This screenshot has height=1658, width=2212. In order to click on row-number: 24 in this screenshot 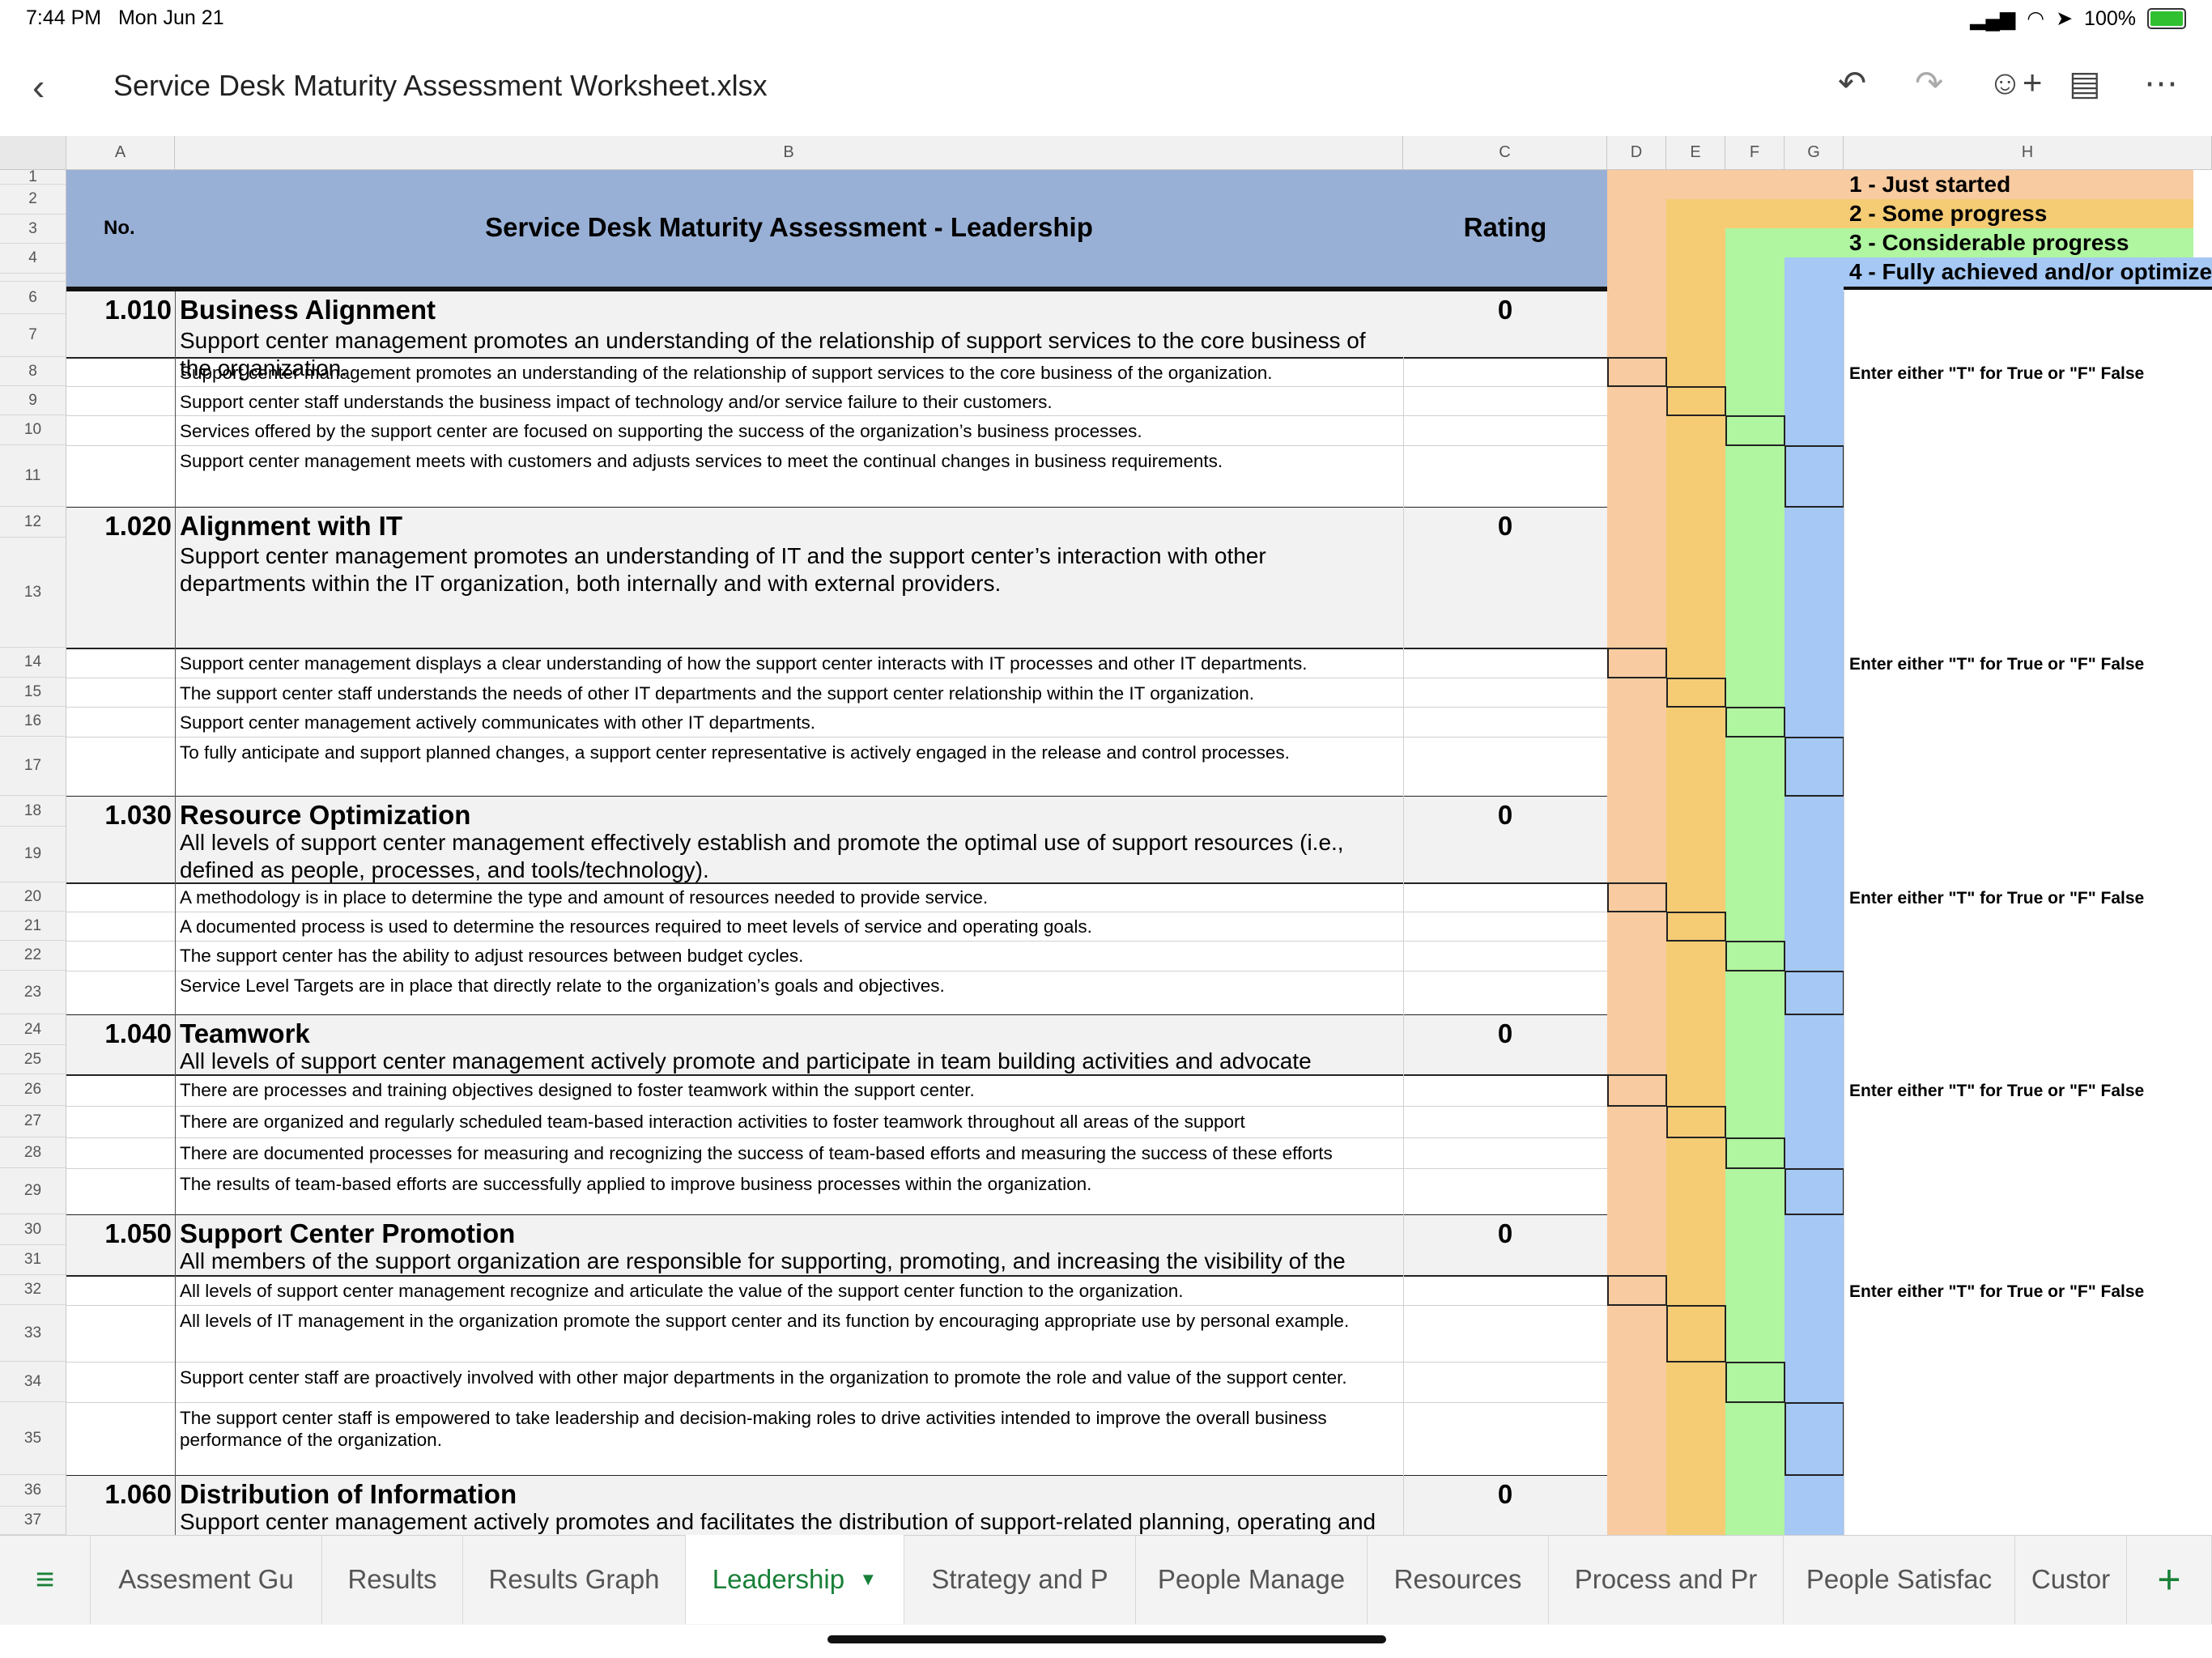, I will do `click(33, 1029)`.